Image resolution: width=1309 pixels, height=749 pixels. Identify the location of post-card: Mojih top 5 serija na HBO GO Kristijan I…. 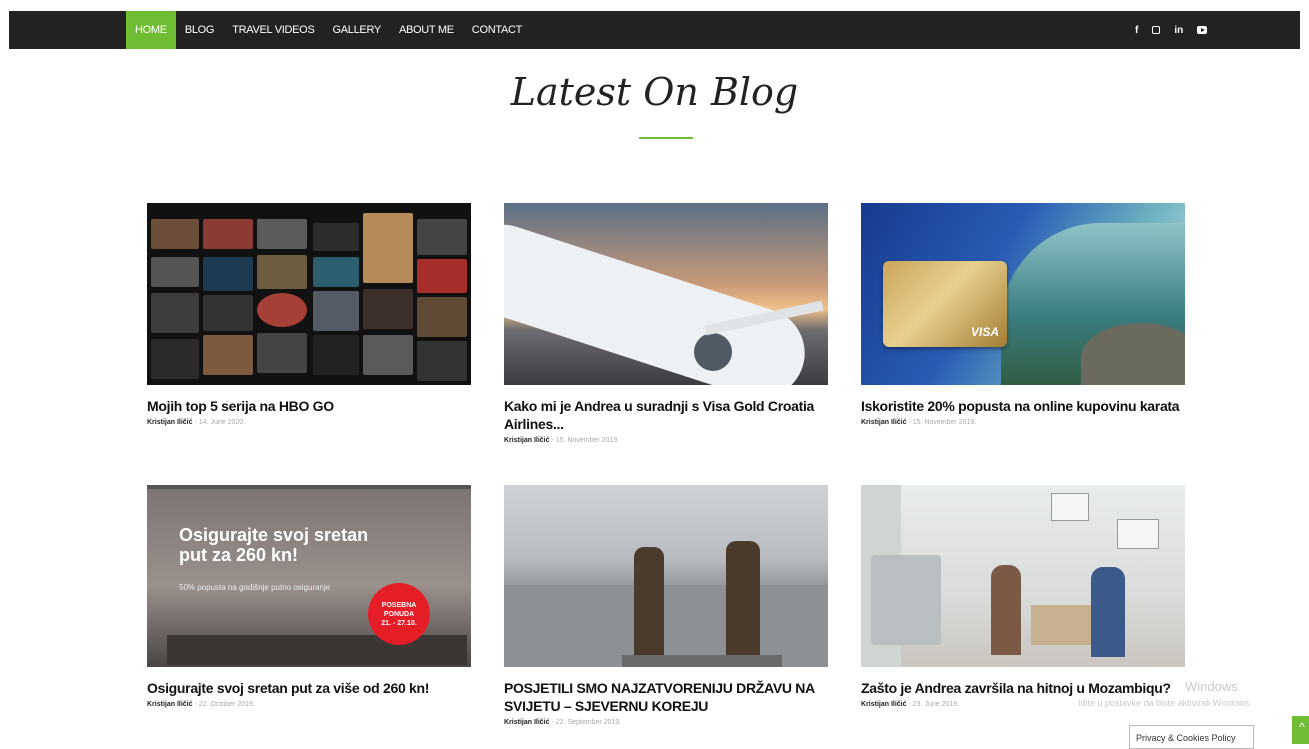
(309, 314).